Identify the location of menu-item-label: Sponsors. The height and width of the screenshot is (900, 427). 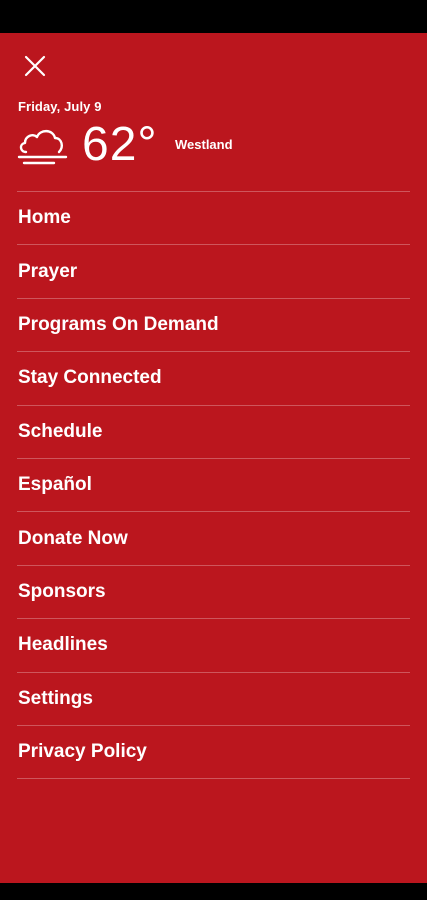
(62, 591).